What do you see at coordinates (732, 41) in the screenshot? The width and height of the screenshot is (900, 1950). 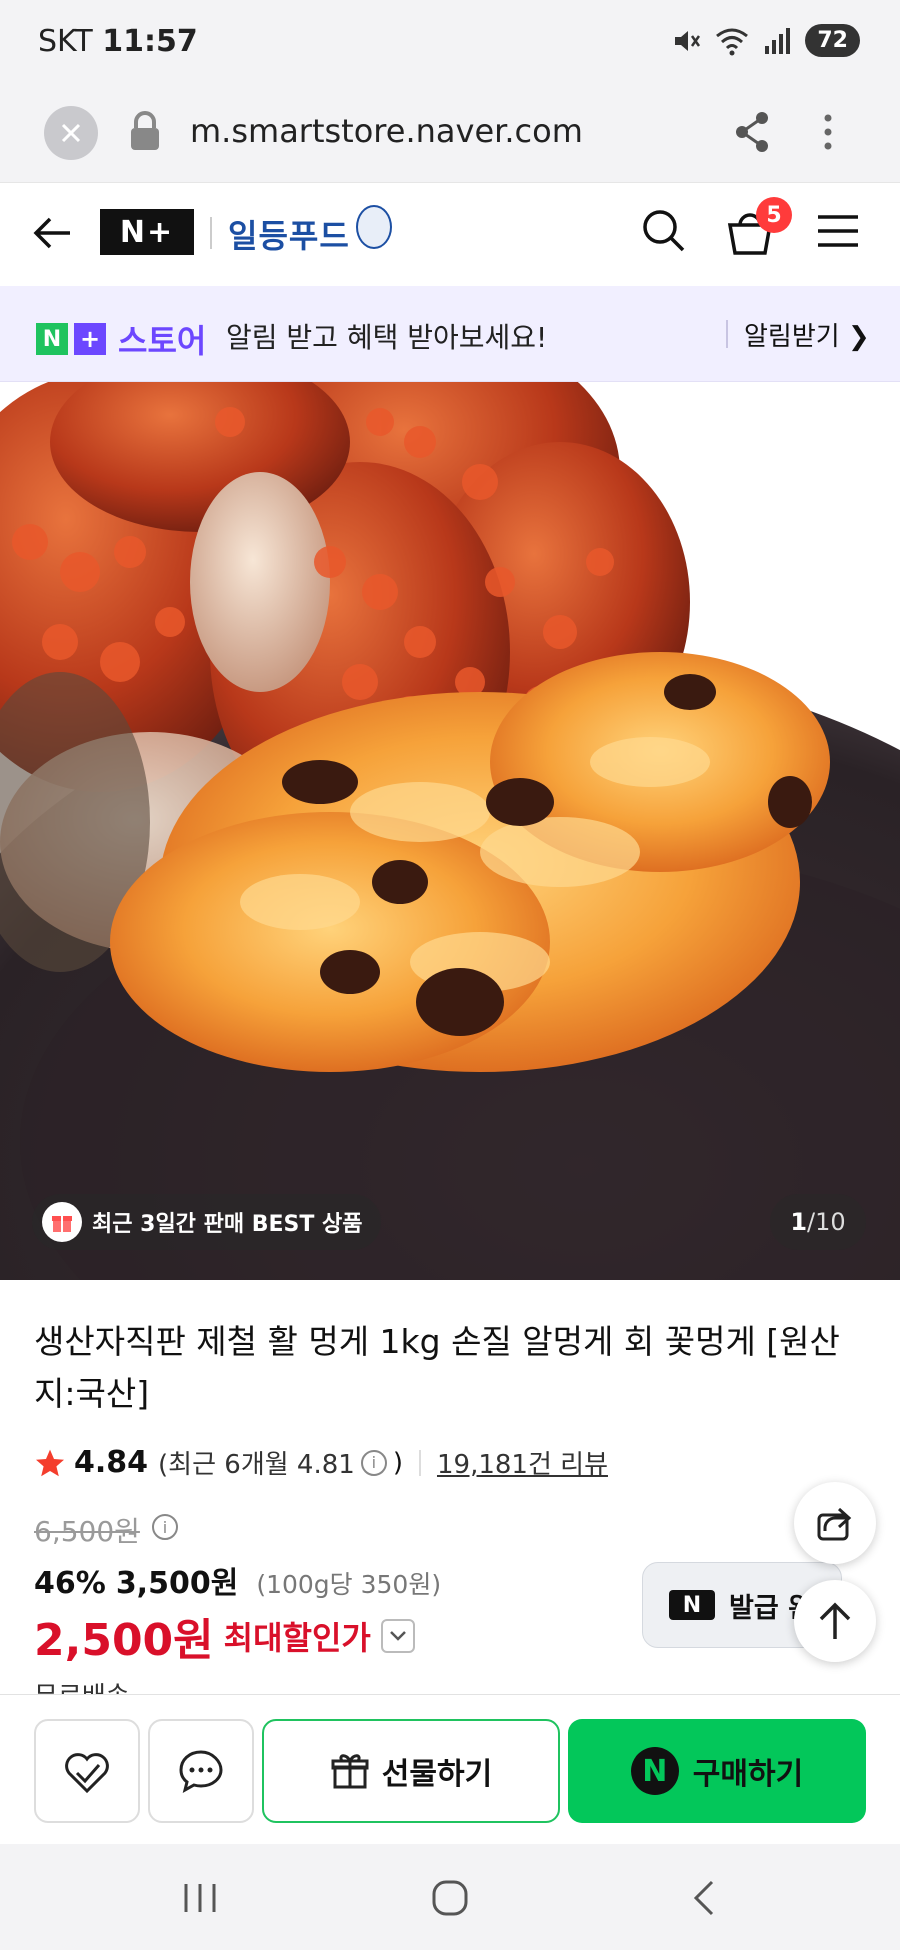 I see `wifi-icon` at bounding box center [732, 41].